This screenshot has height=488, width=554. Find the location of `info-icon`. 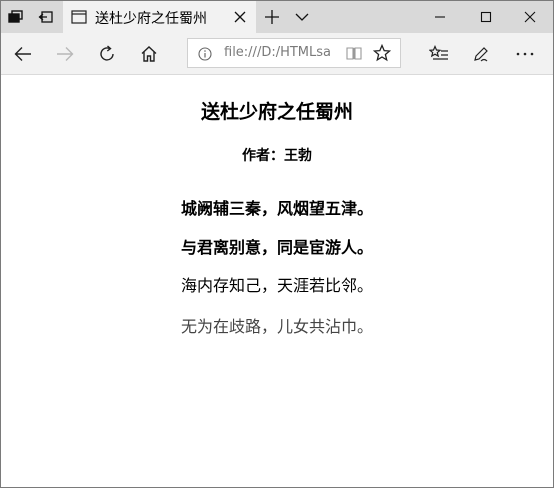

info-icon is located at coordinates (205, 53).